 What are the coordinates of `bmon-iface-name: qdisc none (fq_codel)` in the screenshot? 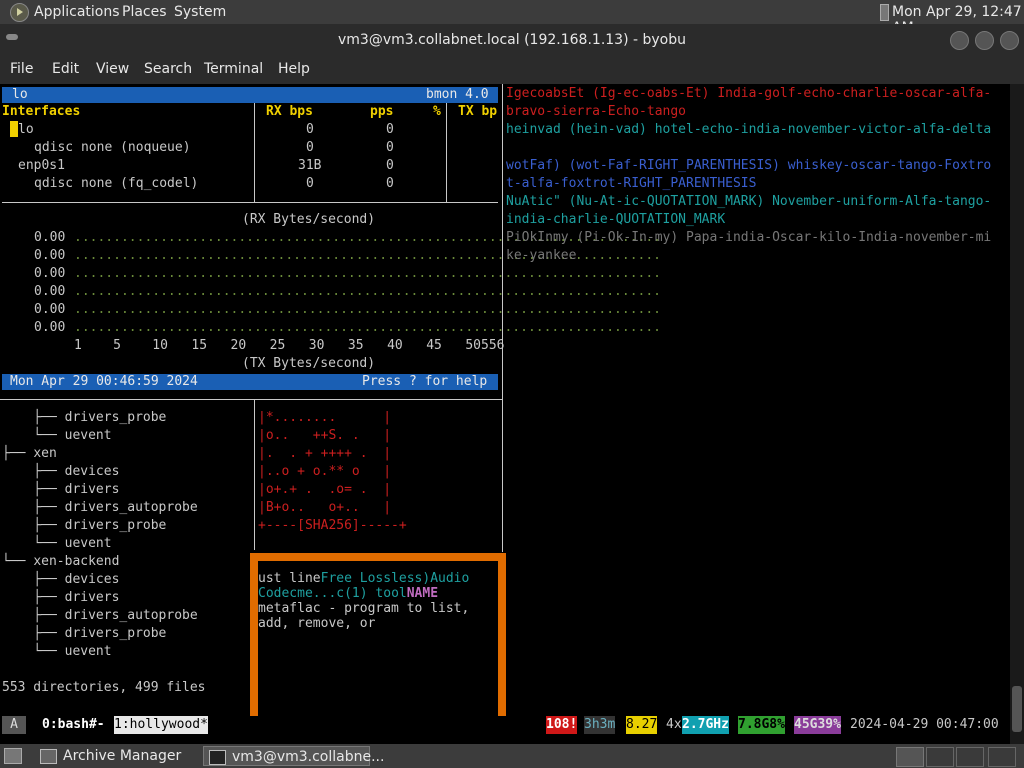 It's located at (116, 184).